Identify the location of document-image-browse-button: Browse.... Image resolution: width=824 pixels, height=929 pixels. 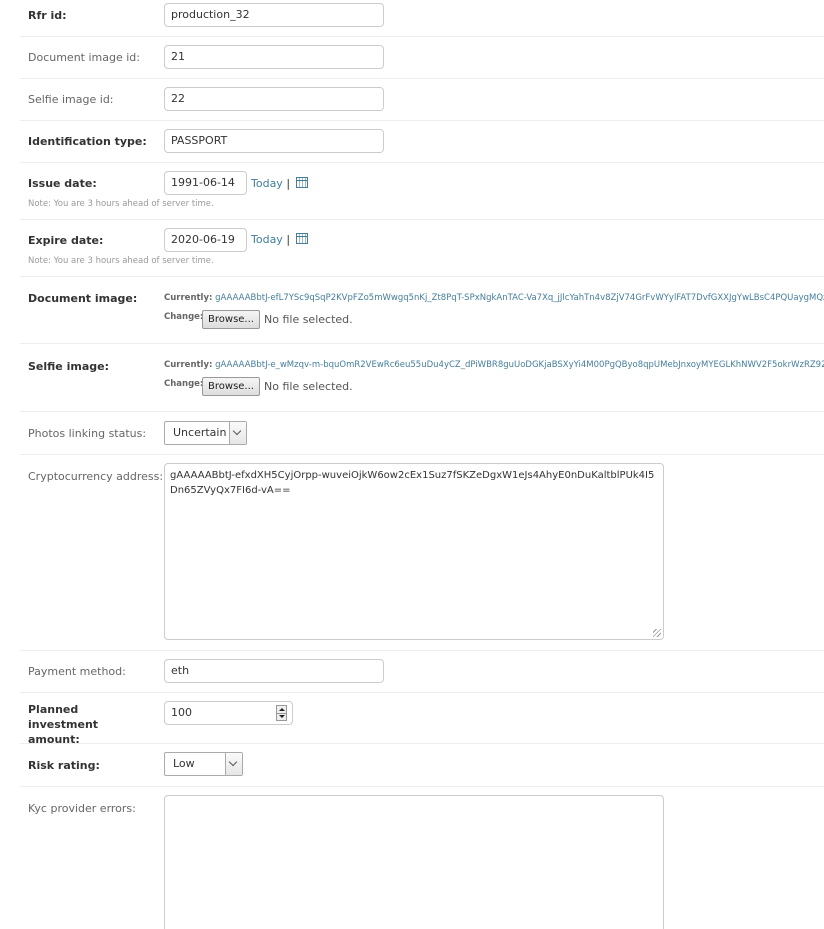
(231, 319).